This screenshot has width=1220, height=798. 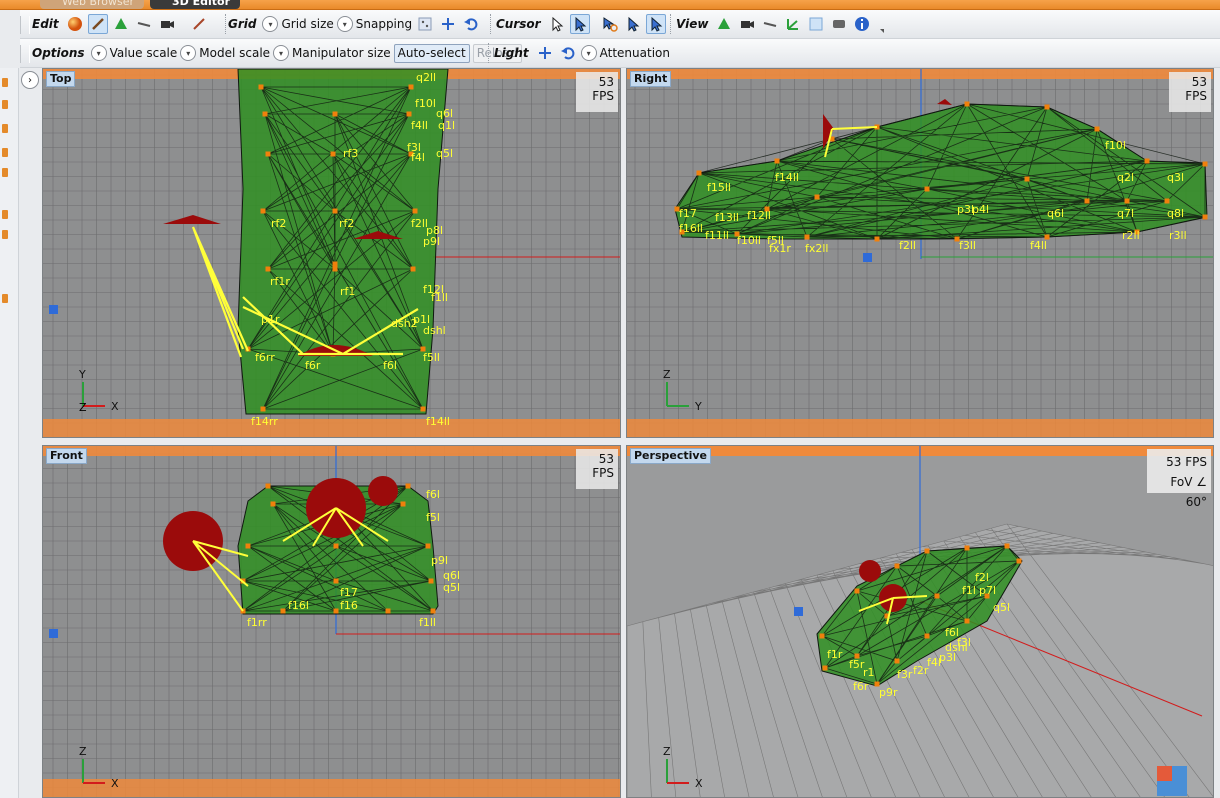 I want to click on left-dock-panel, so click(x=9, y=433).